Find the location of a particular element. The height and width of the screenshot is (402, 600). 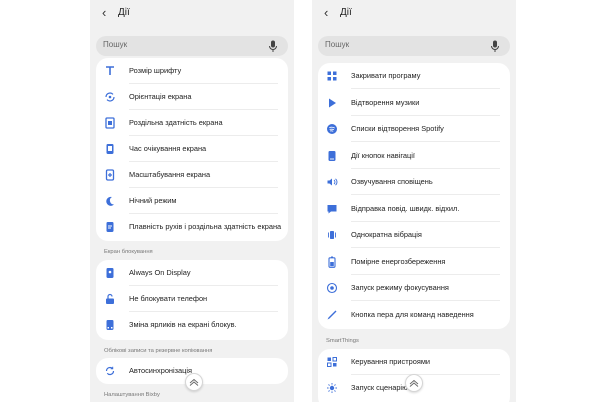

section-header-lock-screen: Екран блокування is located at coordinates (128, 252).